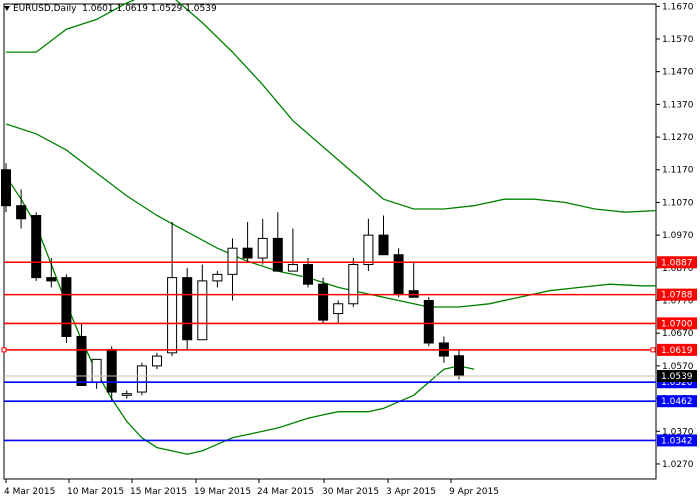 The image size is (700, 499). What do you see at coordinates (678, 138) in the screenshot?
I see `y-tick-label: 1.1270` at bounding box center [678, 138].